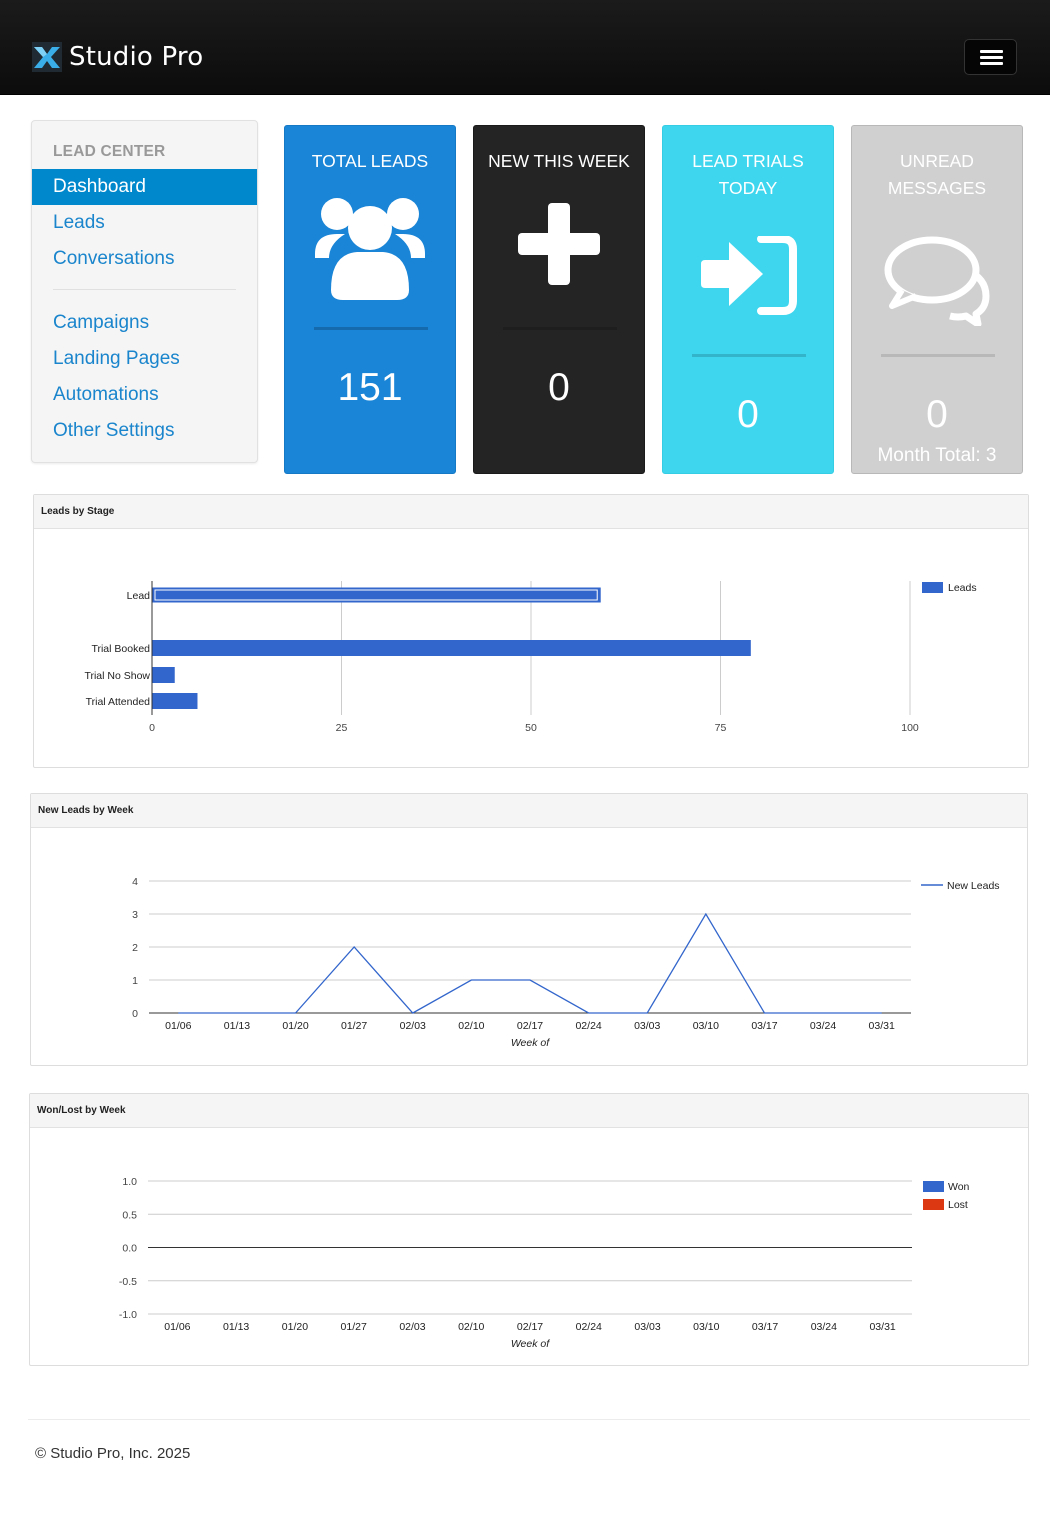 The image size is (1050, 1515). I want to click on legend-label-new-leads: New Leads, so click(973, 886).